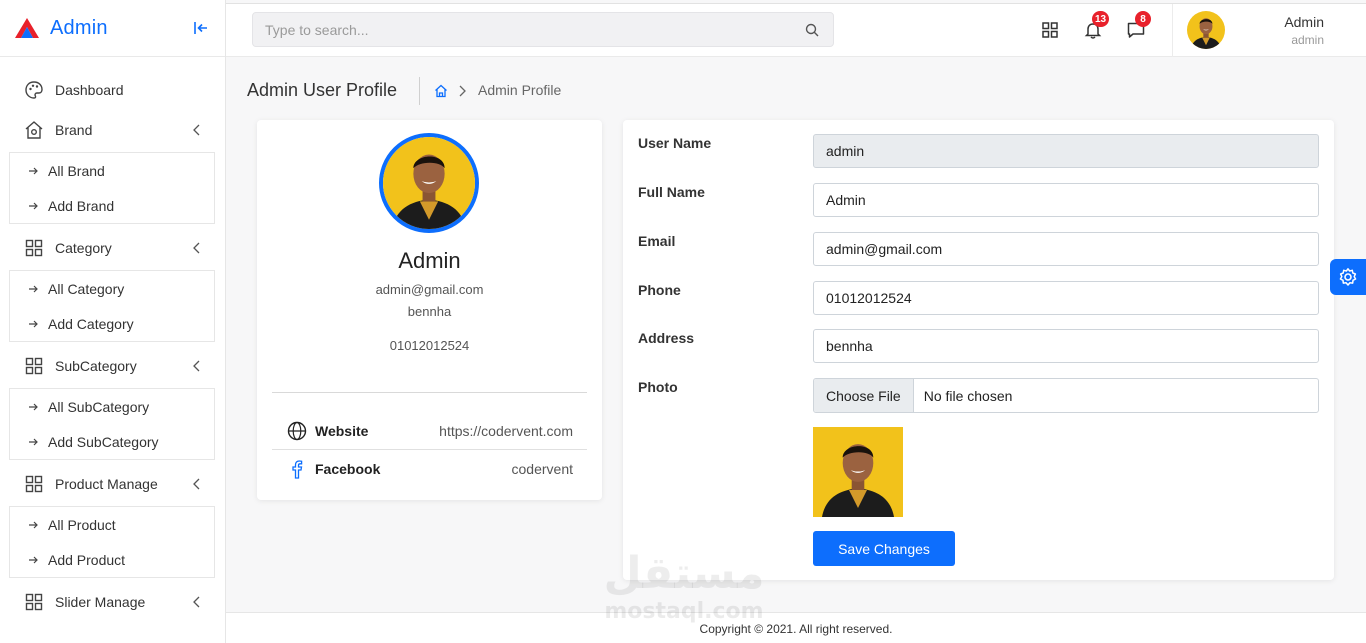 The height and width of the screenshot is (643, 1366). I want to click on footer: Copyright © 2021. All right reserved., so click(796, 627).